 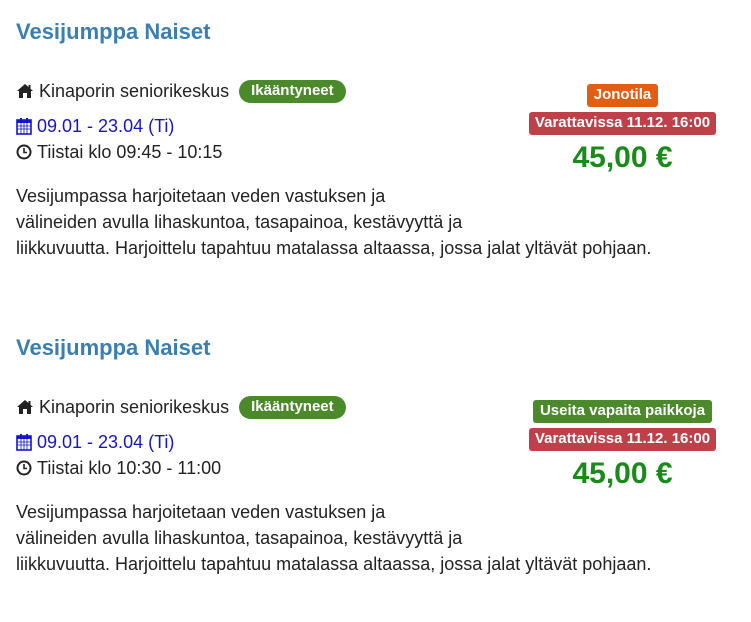 I want to click on time-row: Tiistai klo 09:45 - 10:15, so click(x=119, y=152).